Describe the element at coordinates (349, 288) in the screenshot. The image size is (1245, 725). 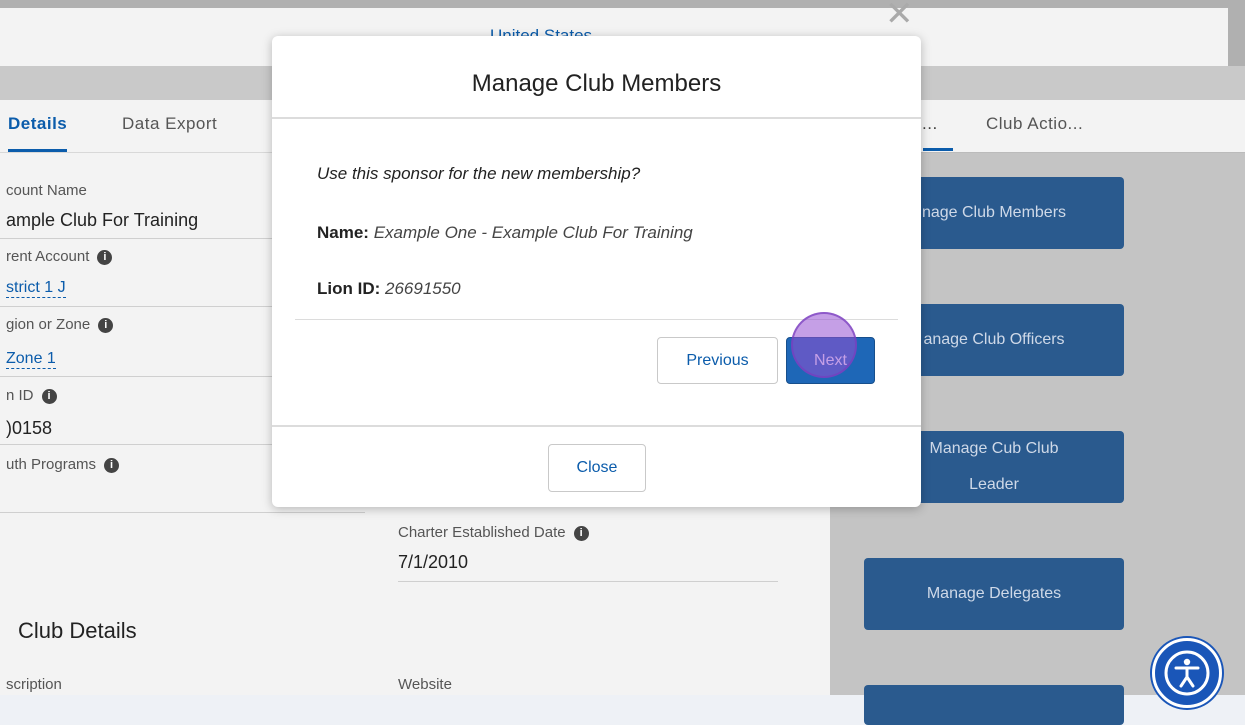
I see `sponsor-lion-id-label: Lion ID:` at that location.